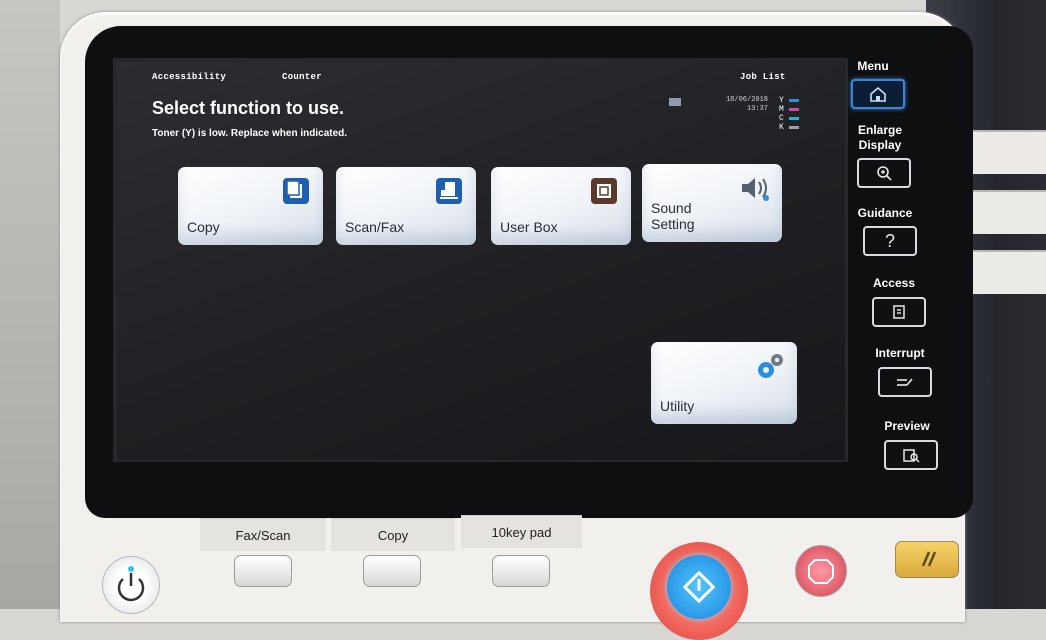  I want to click on power-icon, so click(131, 584).